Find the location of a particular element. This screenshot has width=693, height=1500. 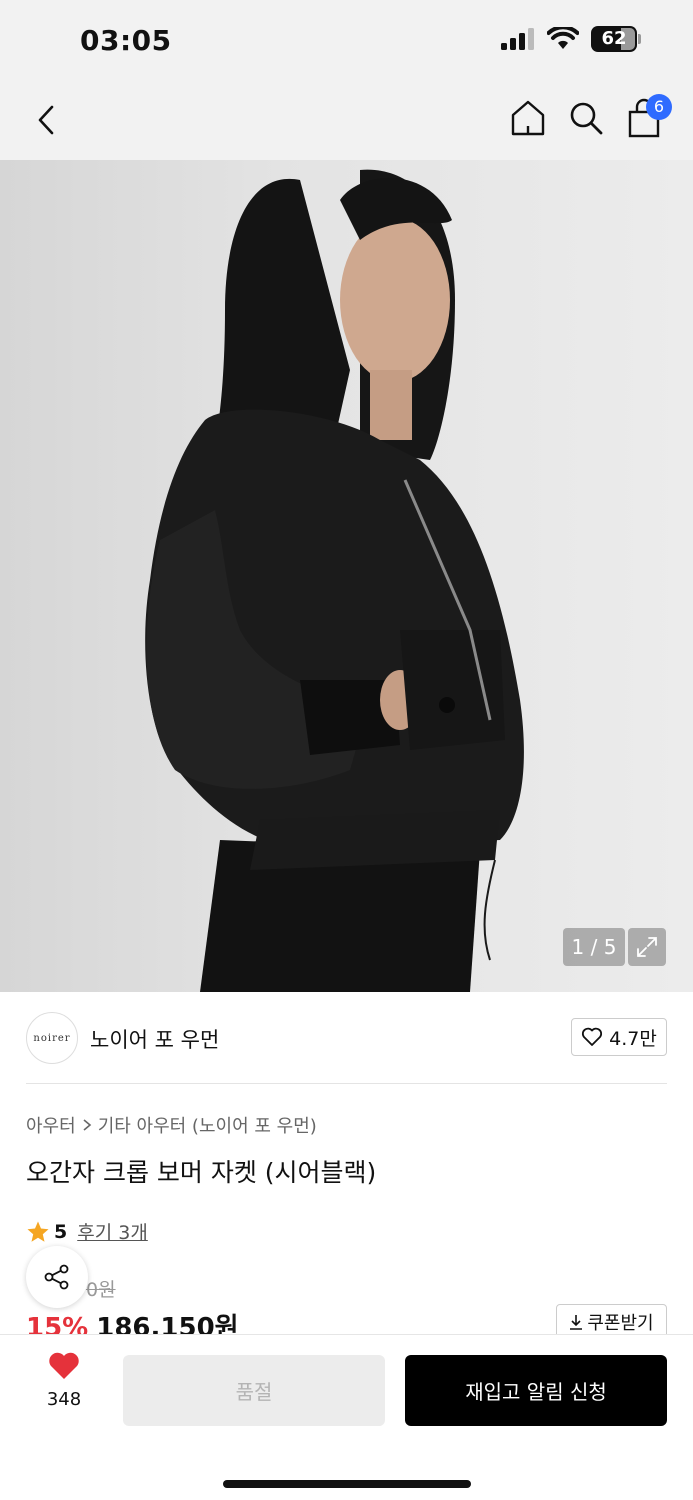

rating-score: 5 is located at coordinates (61, 1231).